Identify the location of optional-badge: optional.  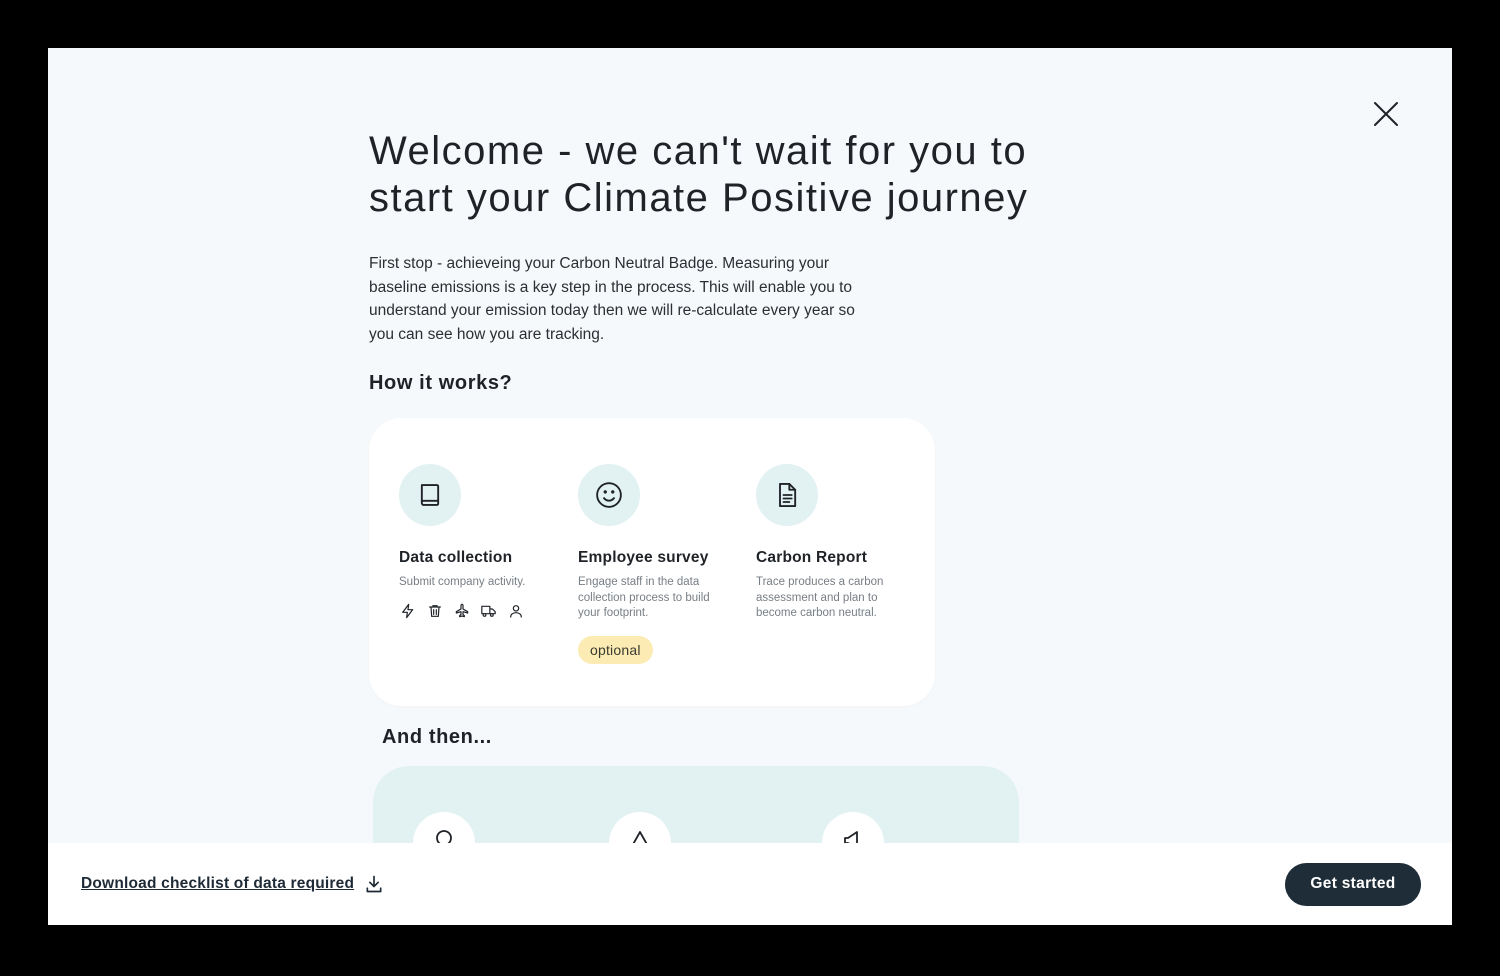
(615, 649).